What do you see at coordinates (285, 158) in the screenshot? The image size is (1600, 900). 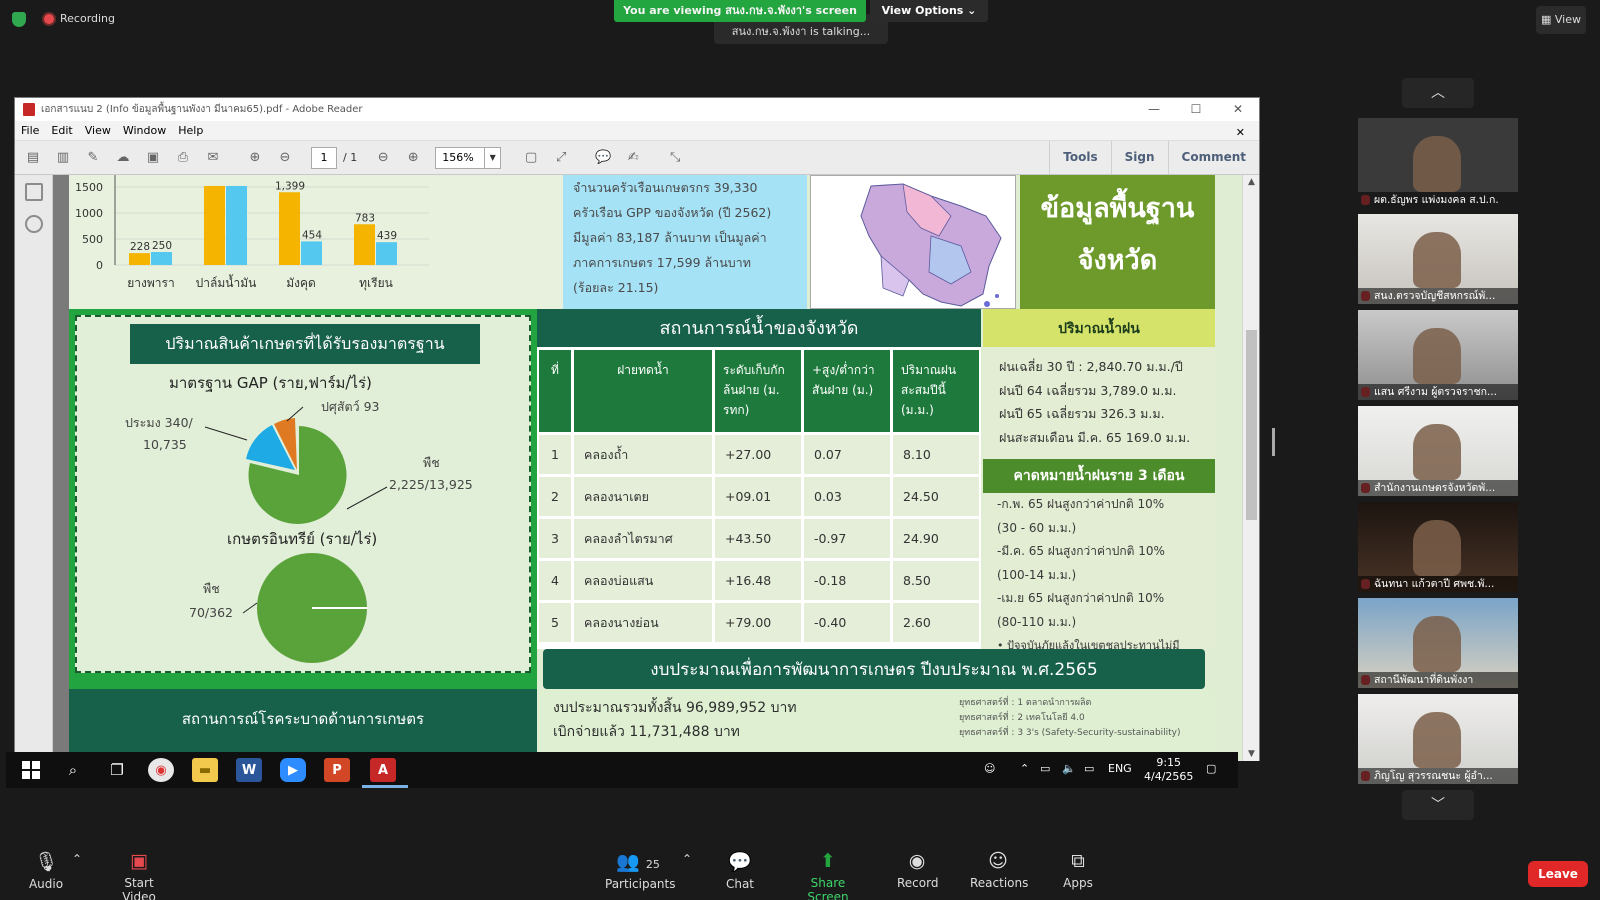 I see `next-page-icon: ⊖` at bounding box center [285, 158].